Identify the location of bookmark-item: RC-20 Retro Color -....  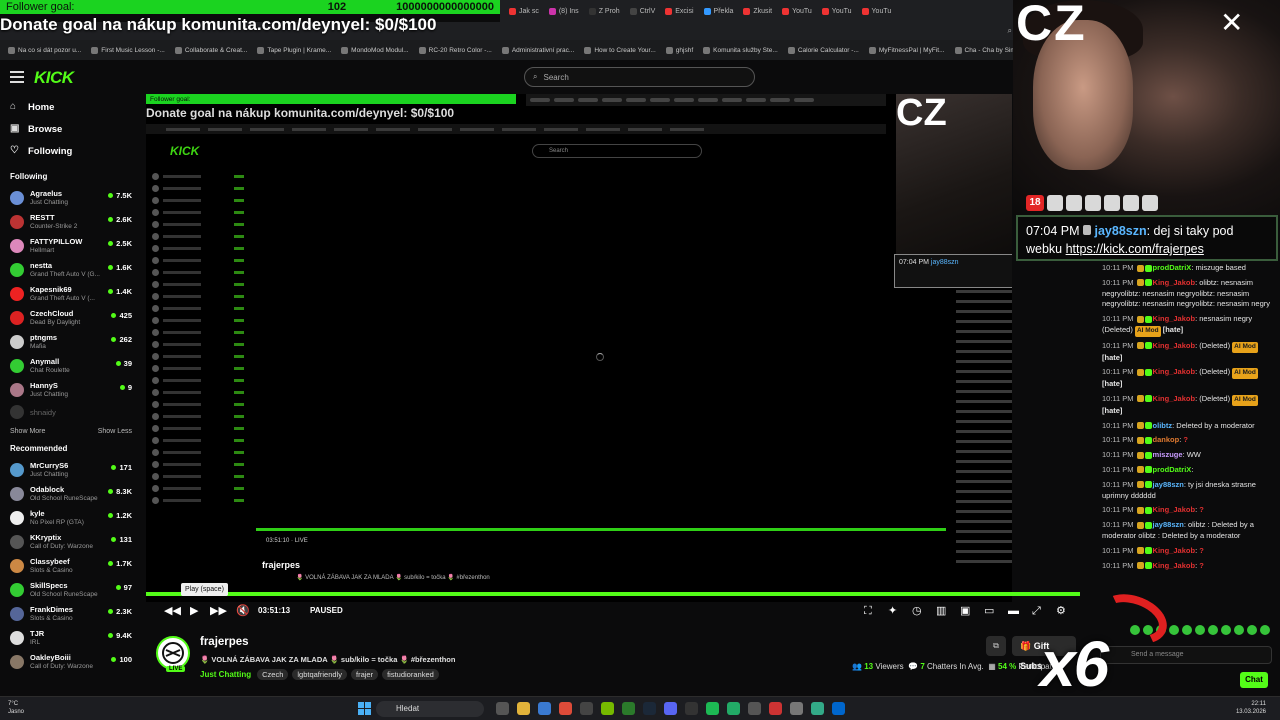
(455, 50).